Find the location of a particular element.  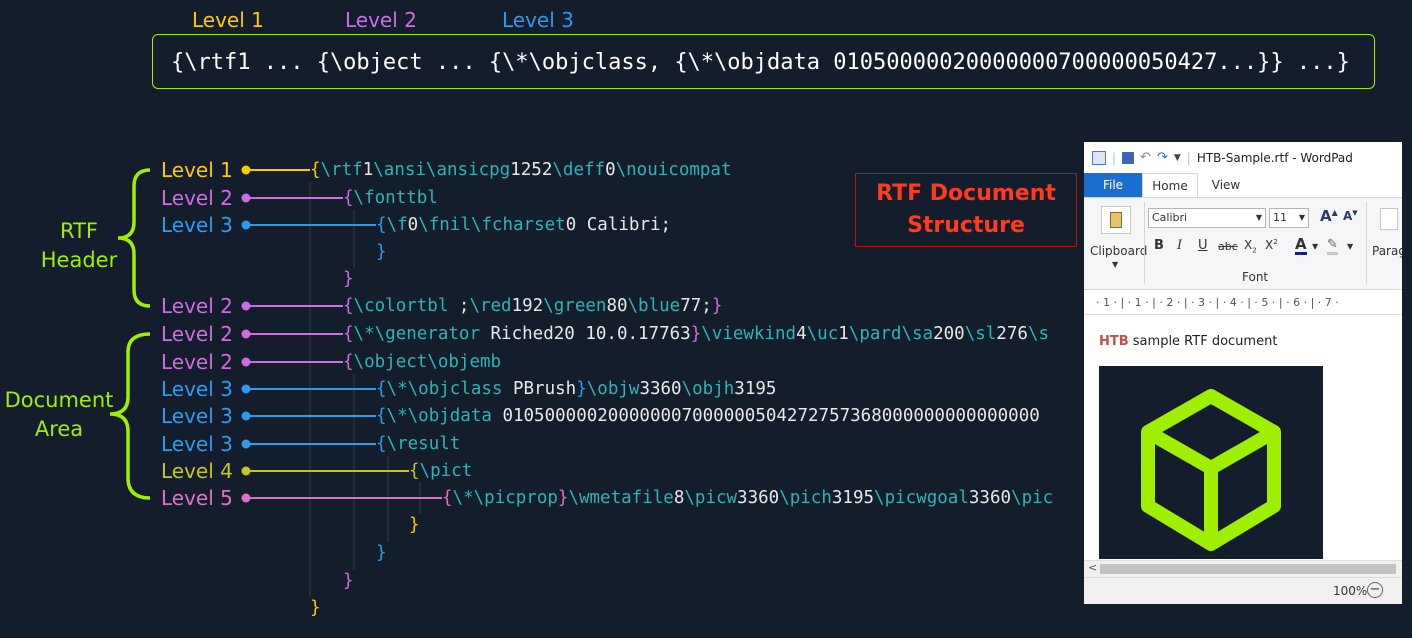

code-keyword: \pard\sa is located at coordinates (891, 334).